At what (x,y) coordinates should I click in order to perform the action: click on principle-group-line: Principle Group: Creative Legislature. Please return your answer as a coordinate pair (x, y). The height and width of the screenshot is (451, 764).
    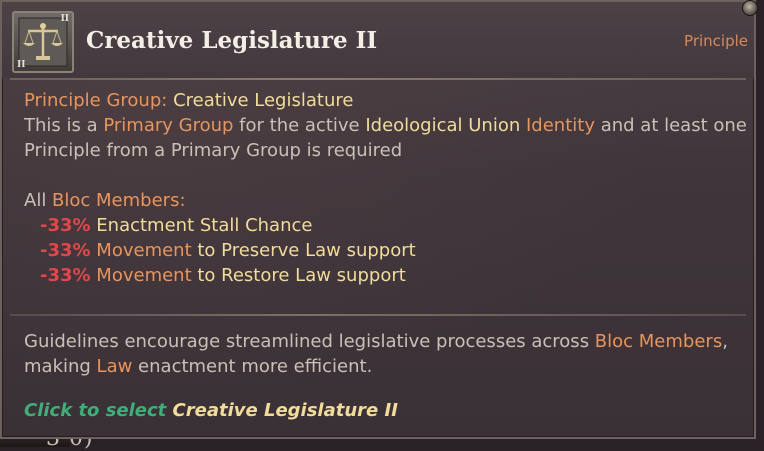
    Looking at the image, I should click on (389, 100).